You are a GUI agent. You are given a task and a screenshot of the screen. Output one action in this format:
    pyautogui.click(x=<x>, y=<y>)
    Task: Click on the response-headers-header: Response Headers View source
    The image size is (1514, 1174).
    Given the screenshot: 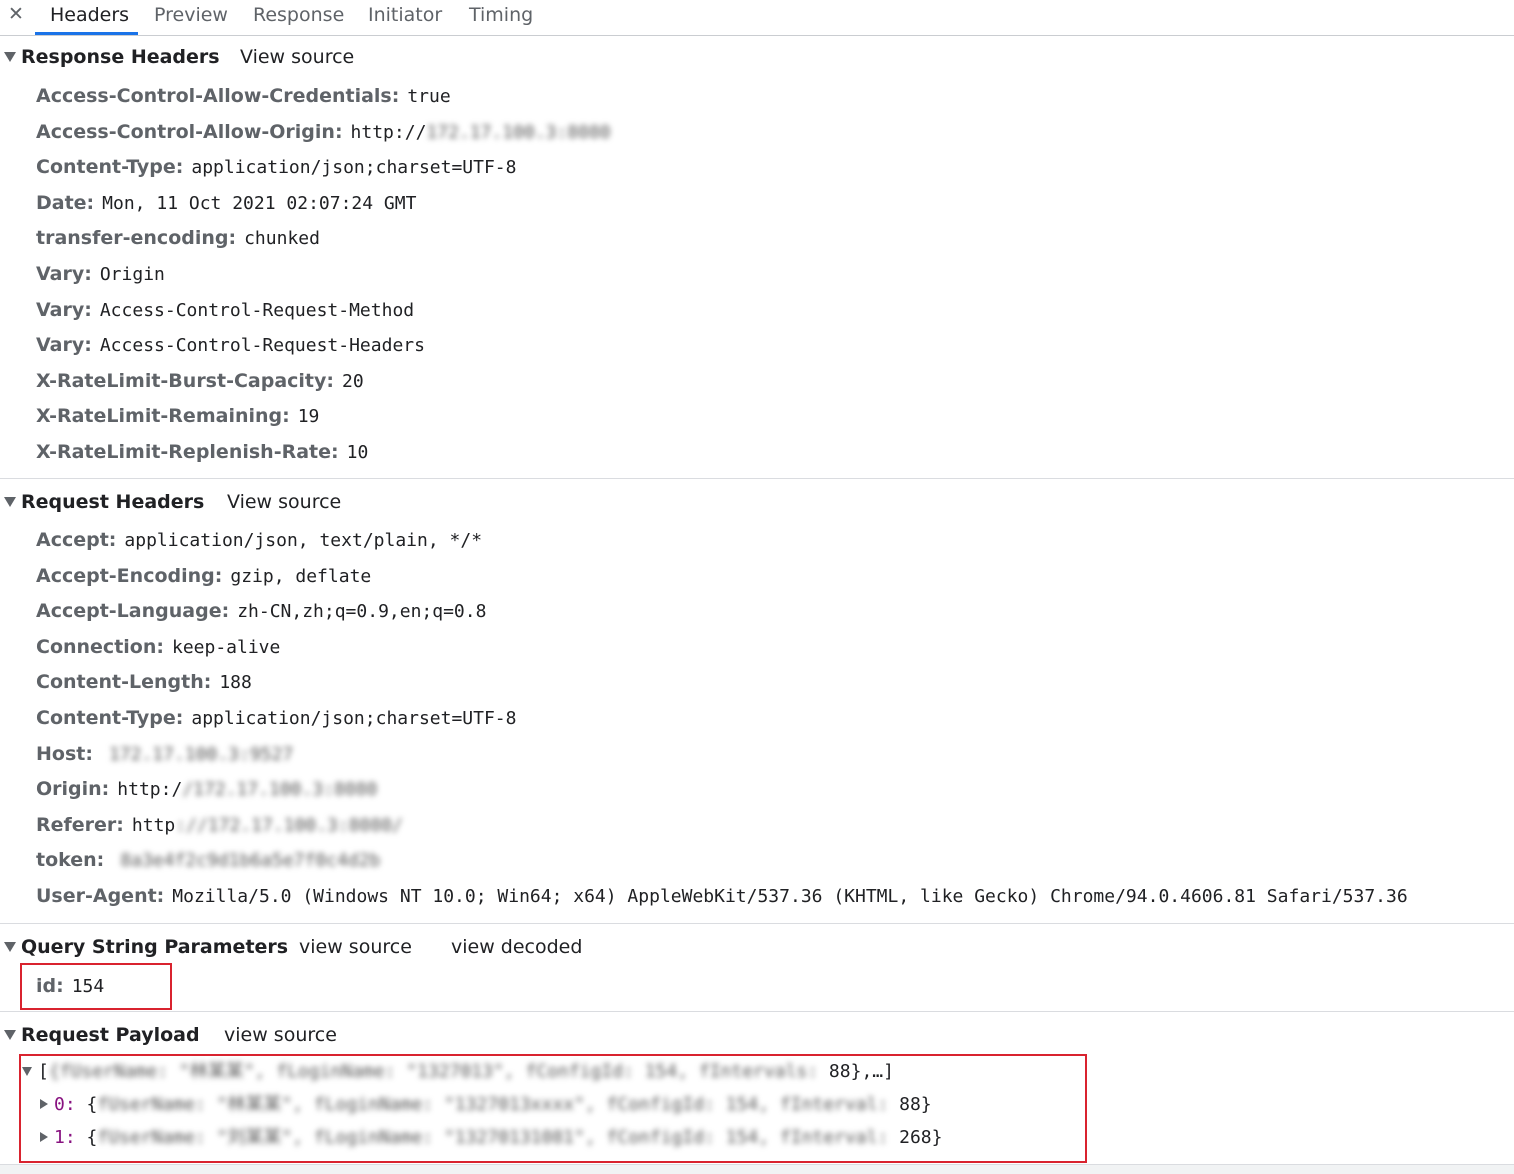 What is the action you would take?
    pyautogui.click(x=757, y=57)
    